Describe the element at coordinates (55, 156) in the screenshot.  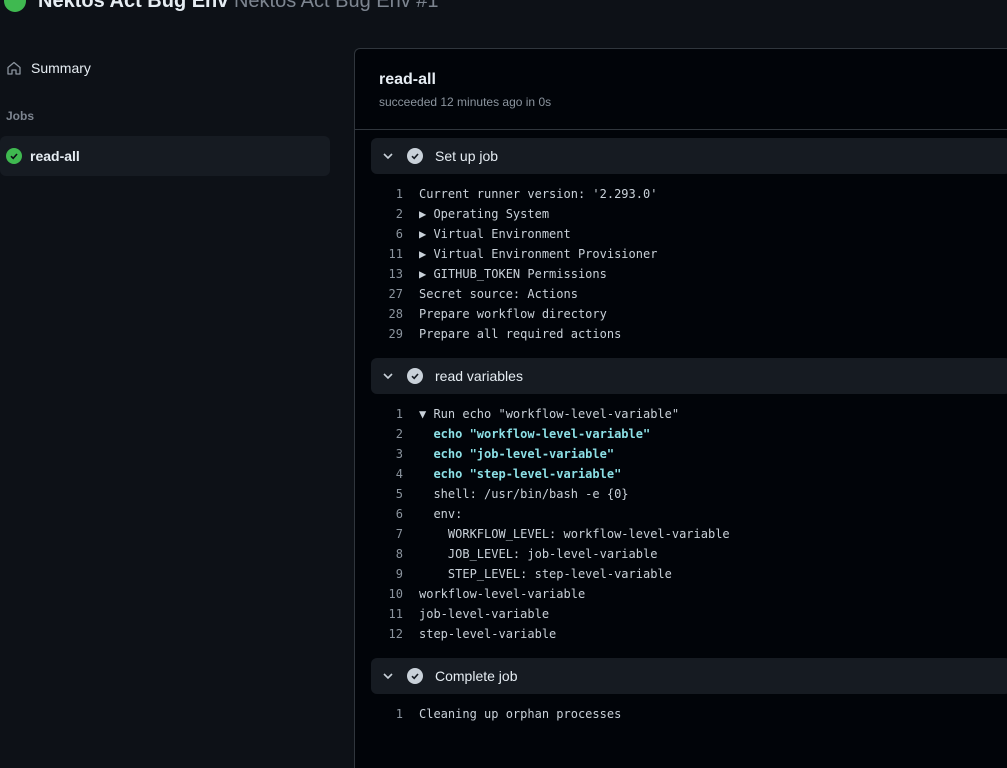
I see `sidebar-job-label: read-all` at that location.